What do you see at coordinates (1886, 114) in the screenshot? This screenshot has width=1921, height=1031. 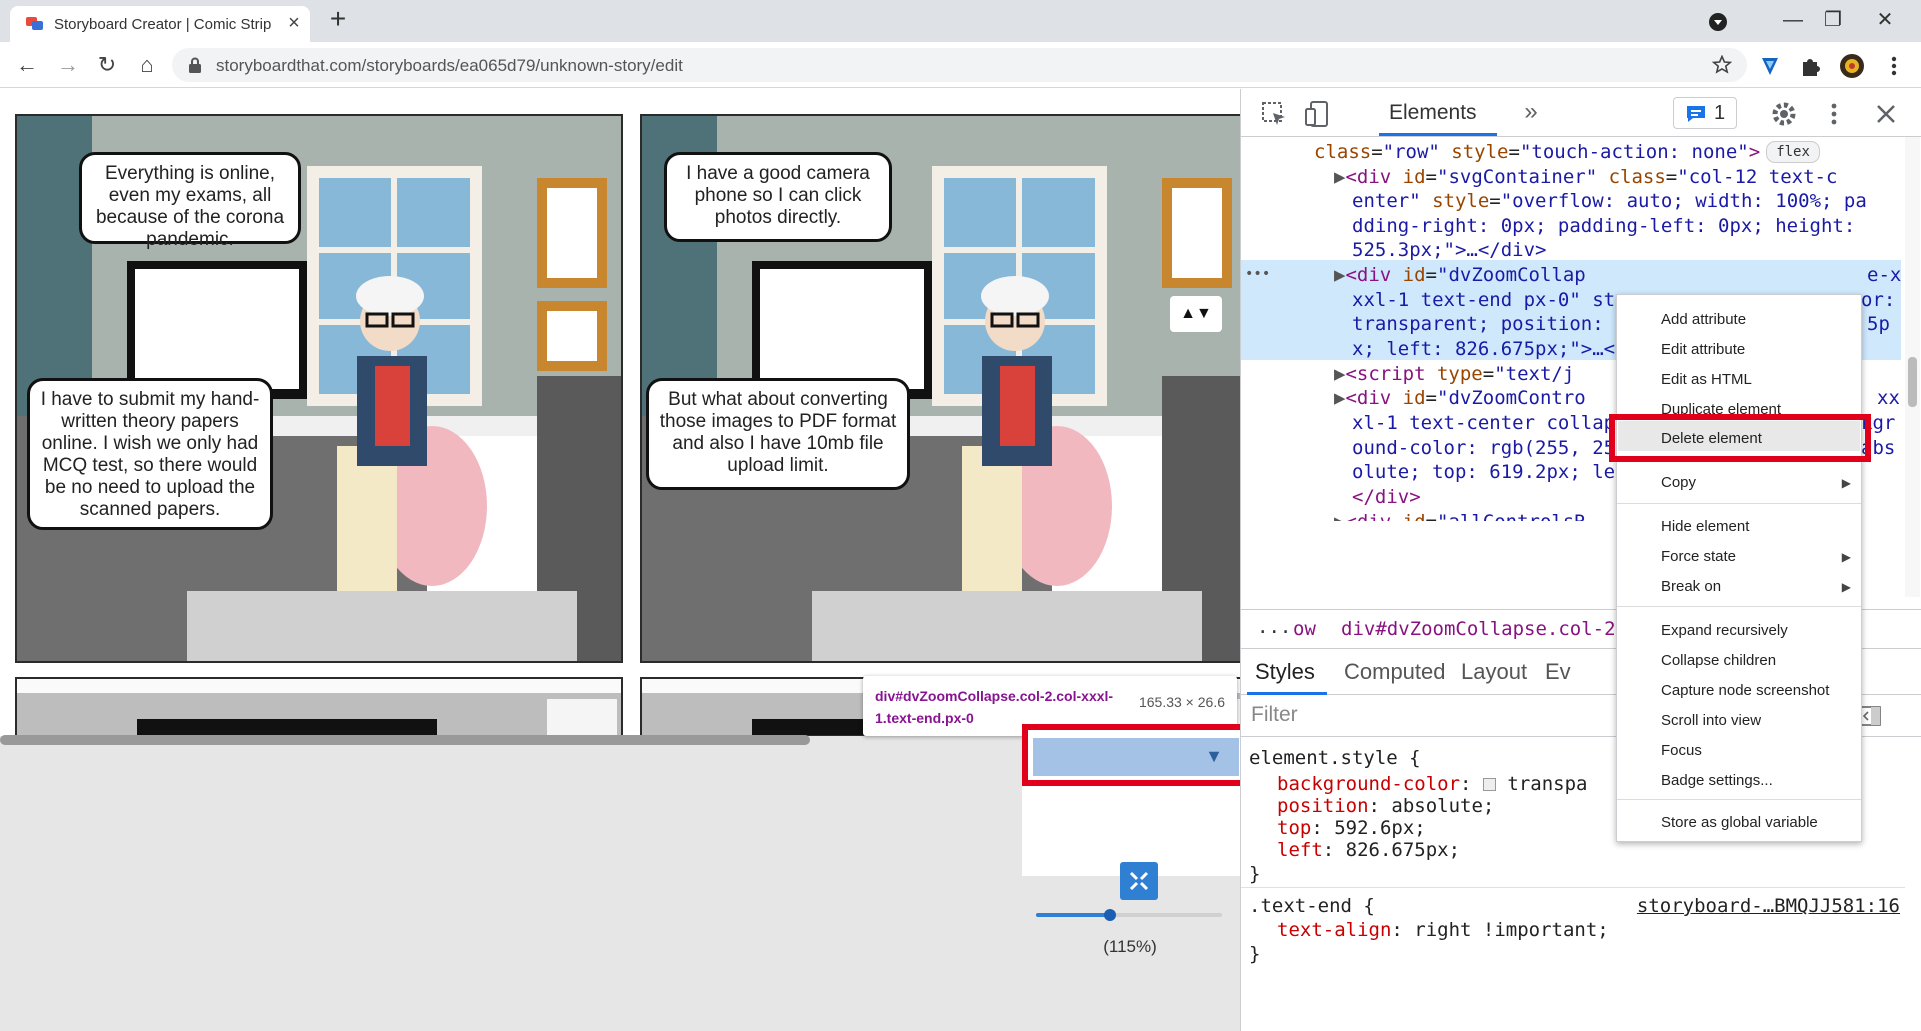 I see `close-devtools-icon` at bounding box center [1886, 114].